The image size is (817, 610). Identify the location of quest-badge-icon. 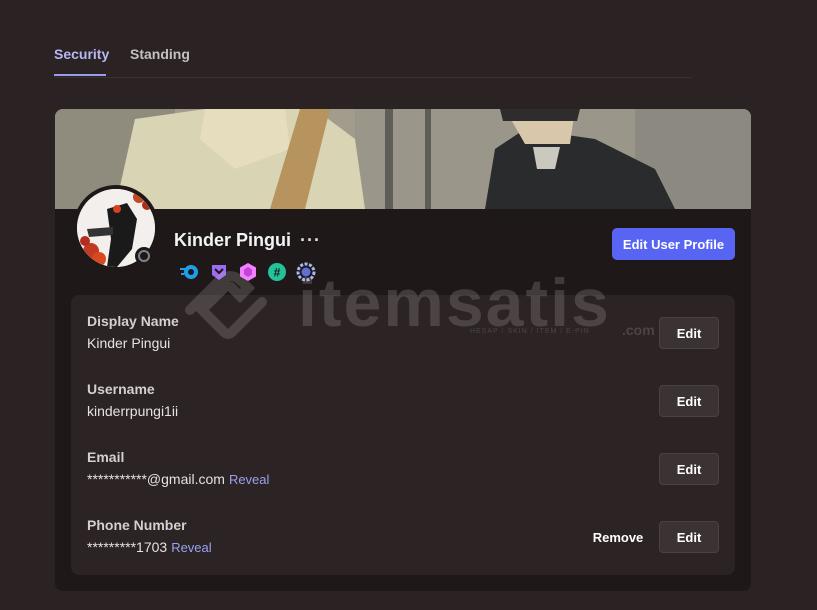
(306, 272).